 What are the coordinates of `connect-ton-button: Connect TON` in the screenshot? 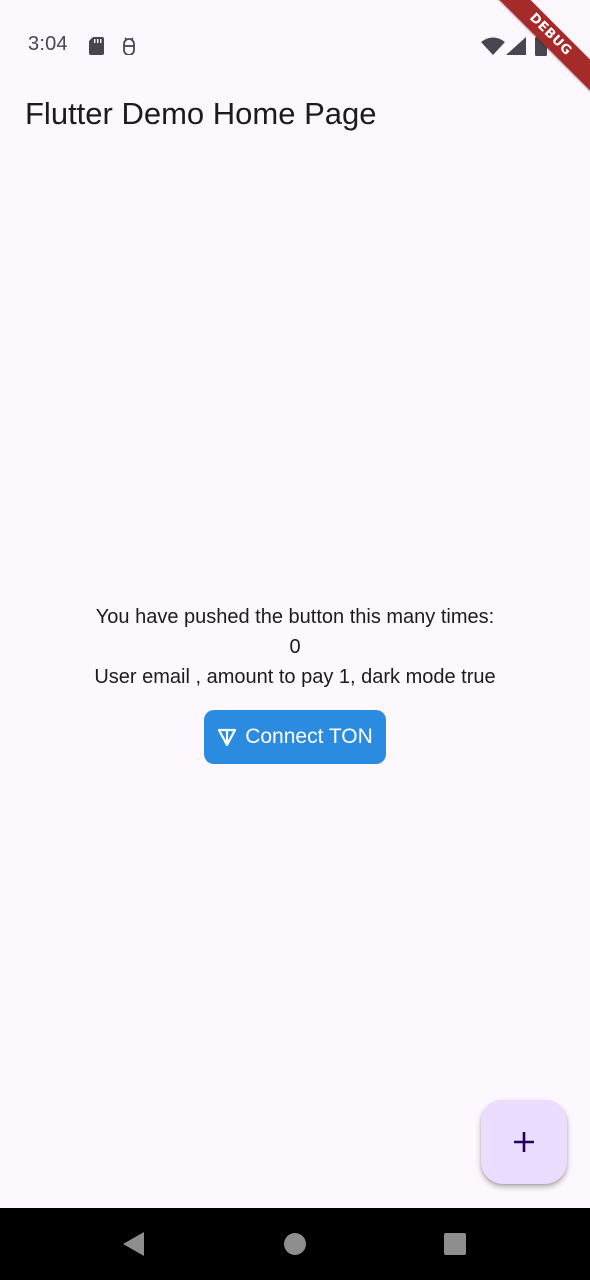 It's located at (295, 737).